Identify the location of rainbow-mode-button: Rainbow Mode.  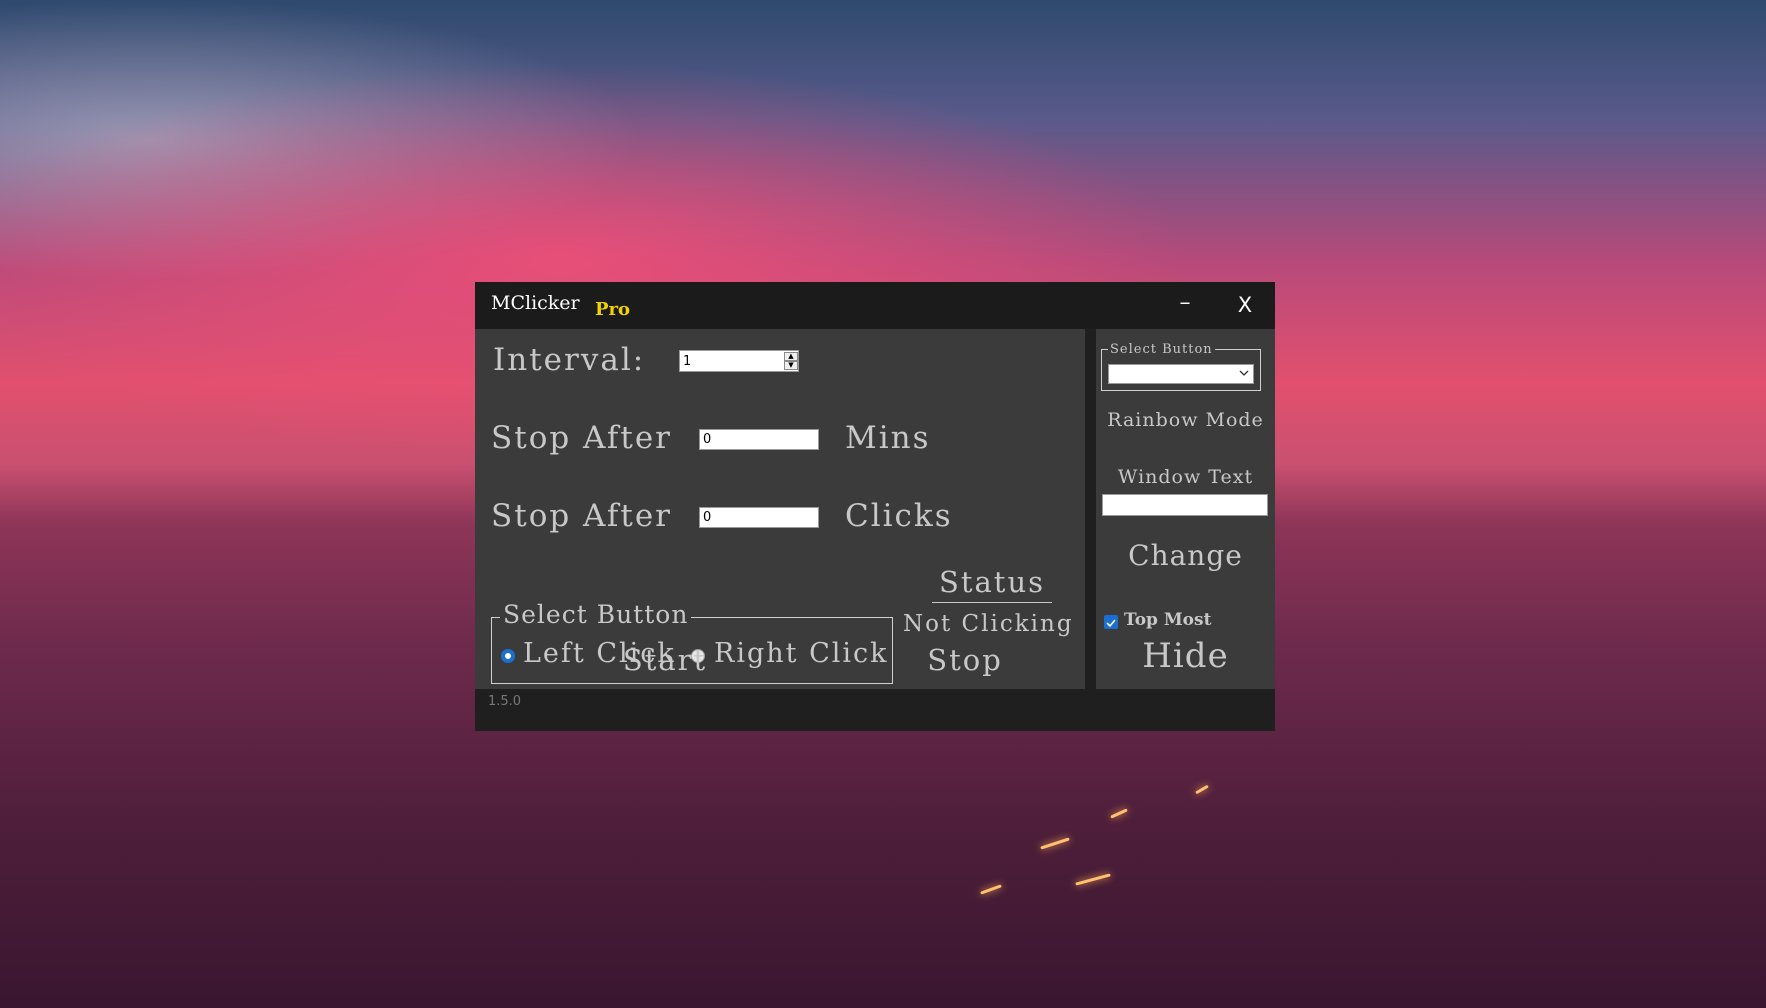
(1185, 420).